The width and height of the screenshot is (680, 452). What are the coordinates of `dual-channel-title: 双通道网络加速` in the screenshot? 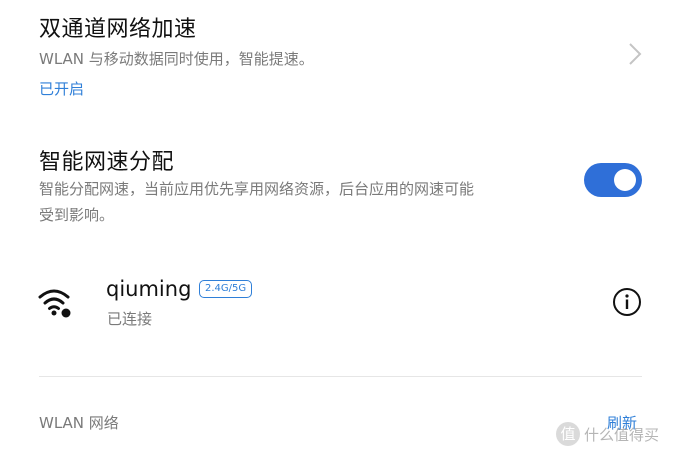 It's located at (118, 29).